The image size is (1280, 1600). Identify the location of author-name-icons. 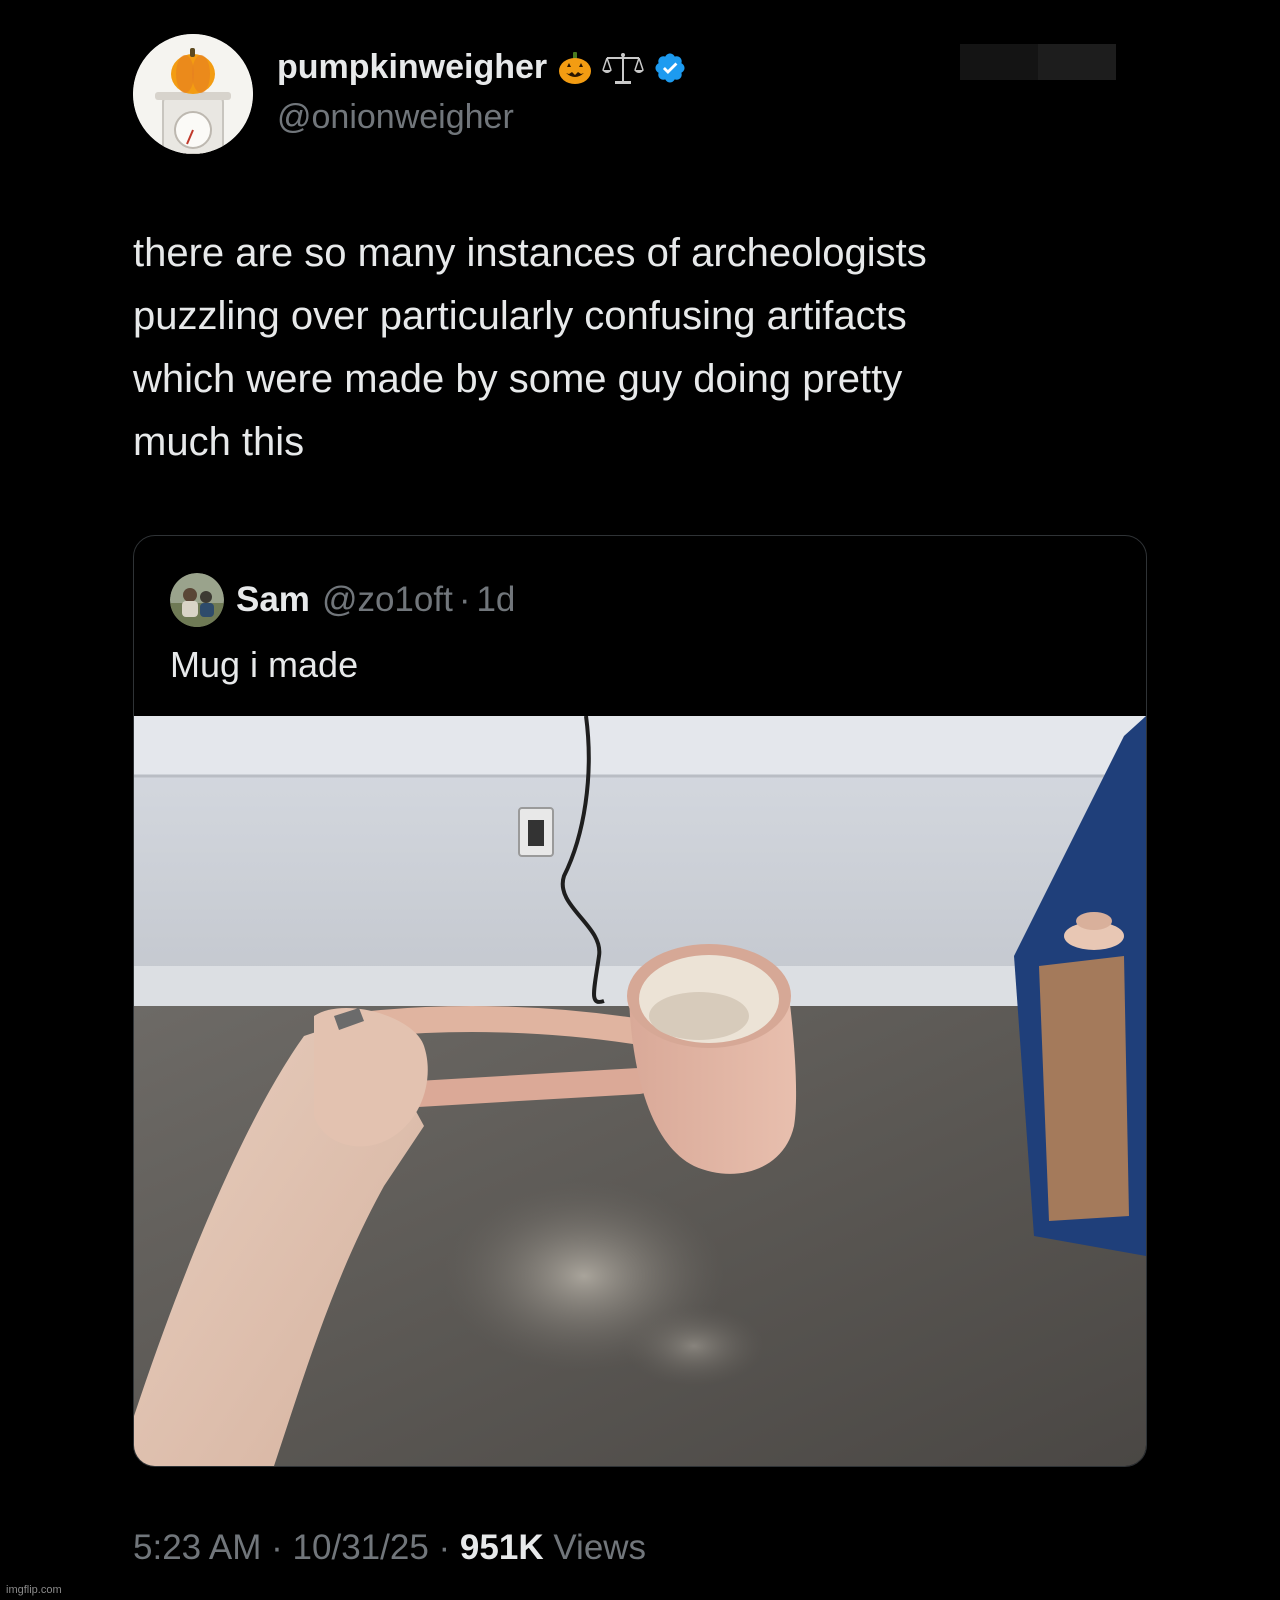
(622, 68).